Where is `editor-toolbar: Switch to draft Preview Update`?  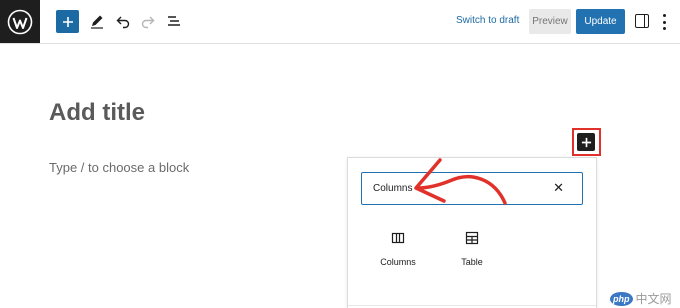
editor-toolbar: Switch to draft Preview Update is located at coordinates (340, 22).